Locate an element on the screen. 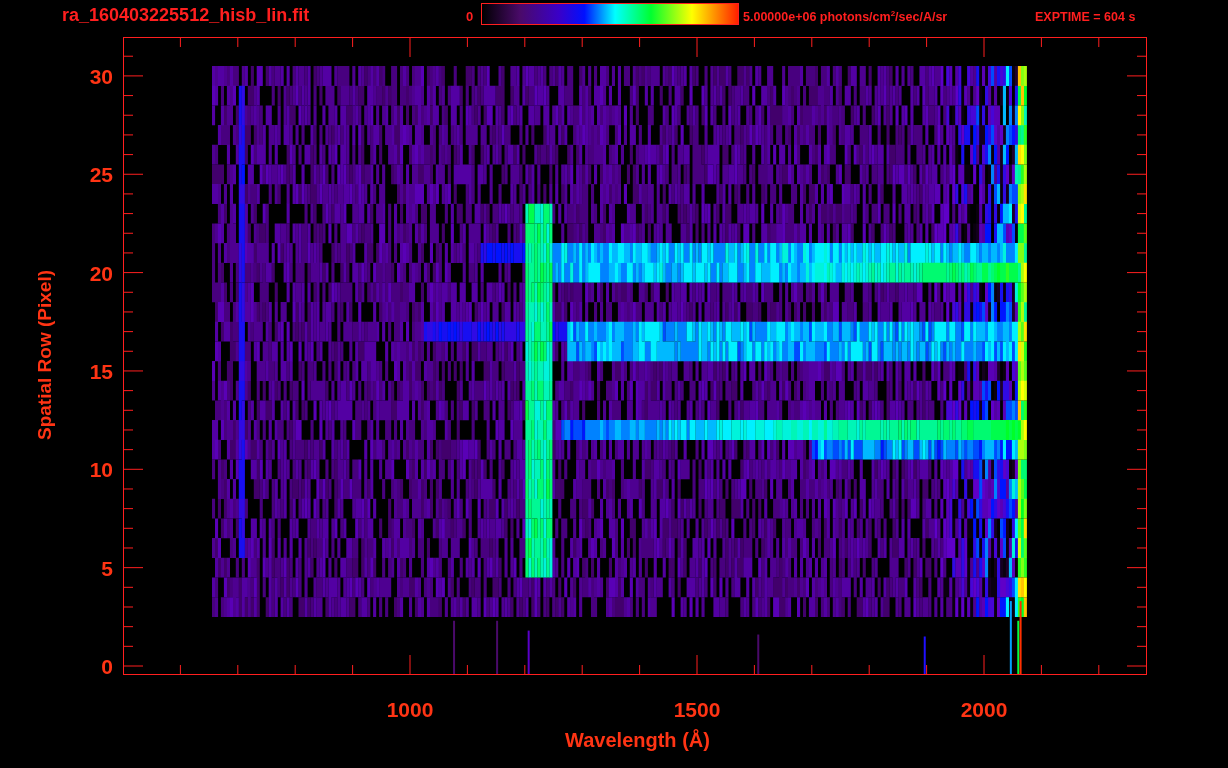 This screenshot has width=1228, height=768. y-tick-label: 20 is located at coordinates (101, 273).